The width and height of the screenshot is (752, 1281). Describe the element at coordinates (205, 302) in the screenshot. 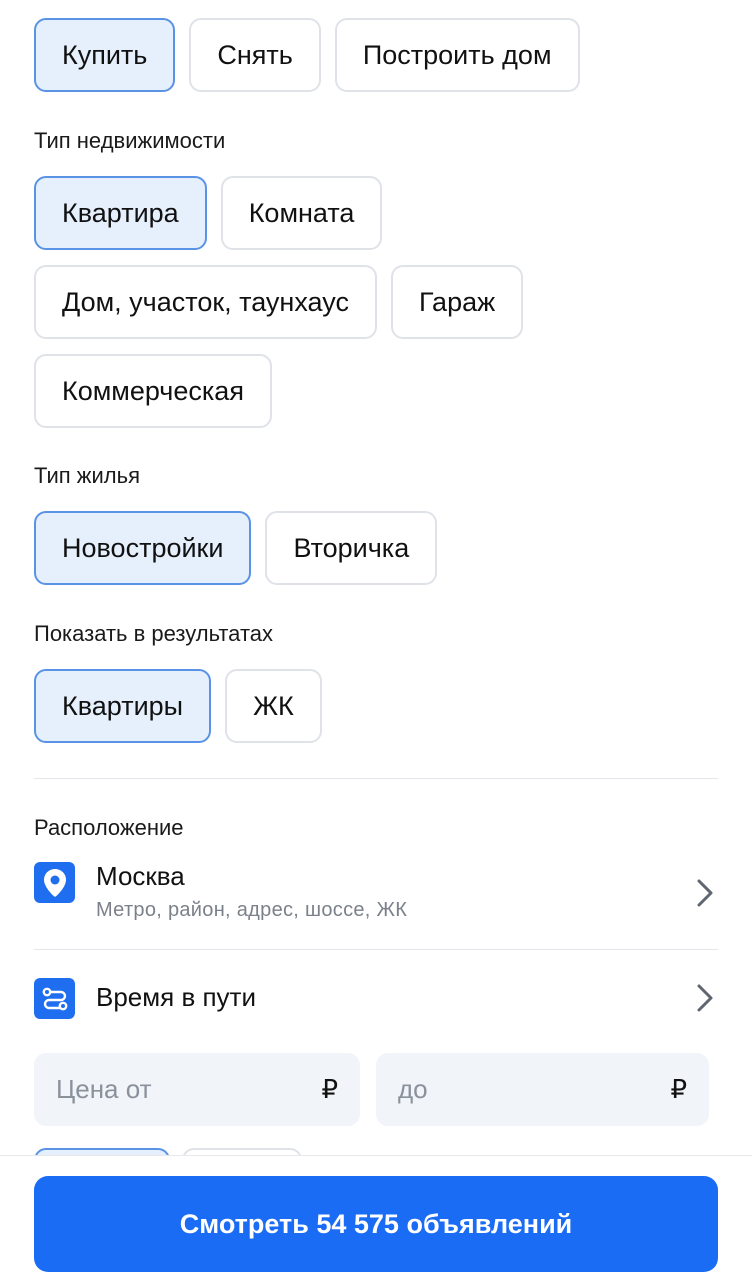

I see `property-type-house-chip: Дом, участок, таунхаус` at that location.